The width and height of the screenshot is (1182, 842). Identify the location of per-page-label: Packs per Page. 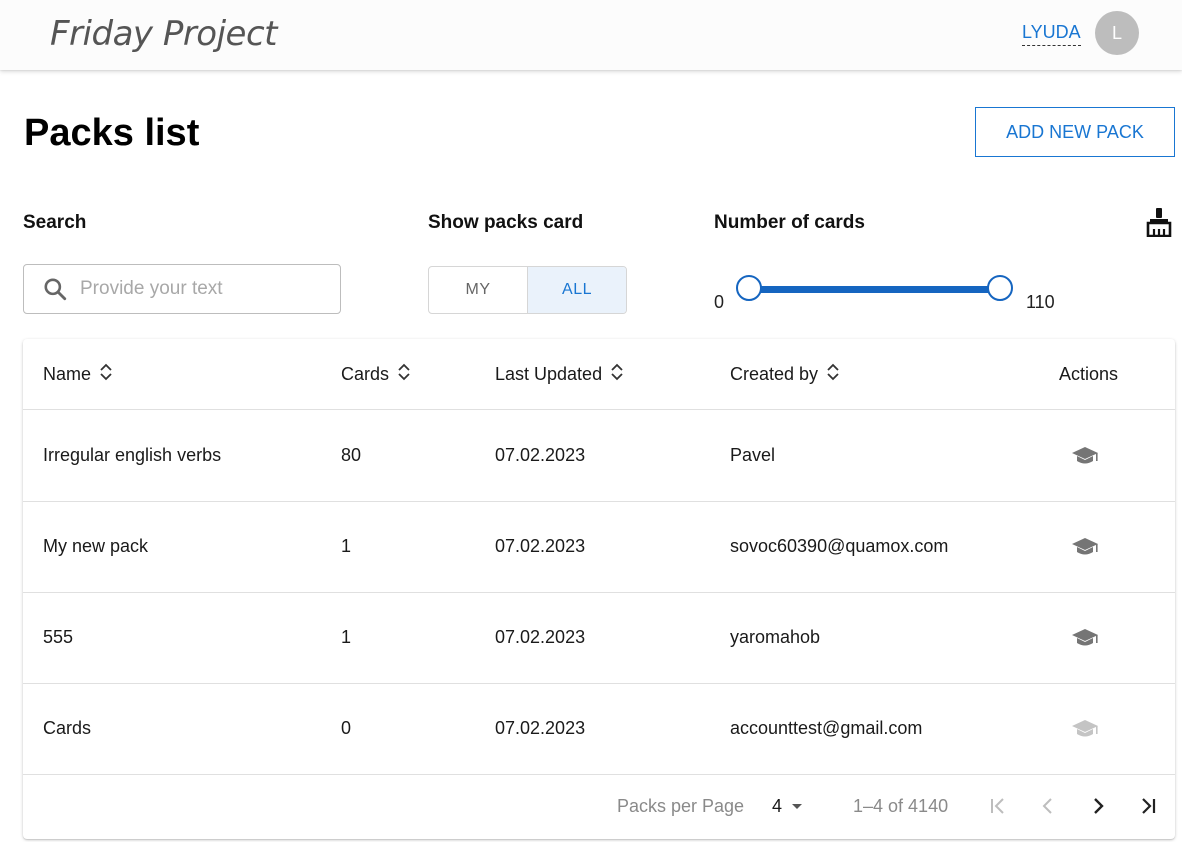
(681, 805).